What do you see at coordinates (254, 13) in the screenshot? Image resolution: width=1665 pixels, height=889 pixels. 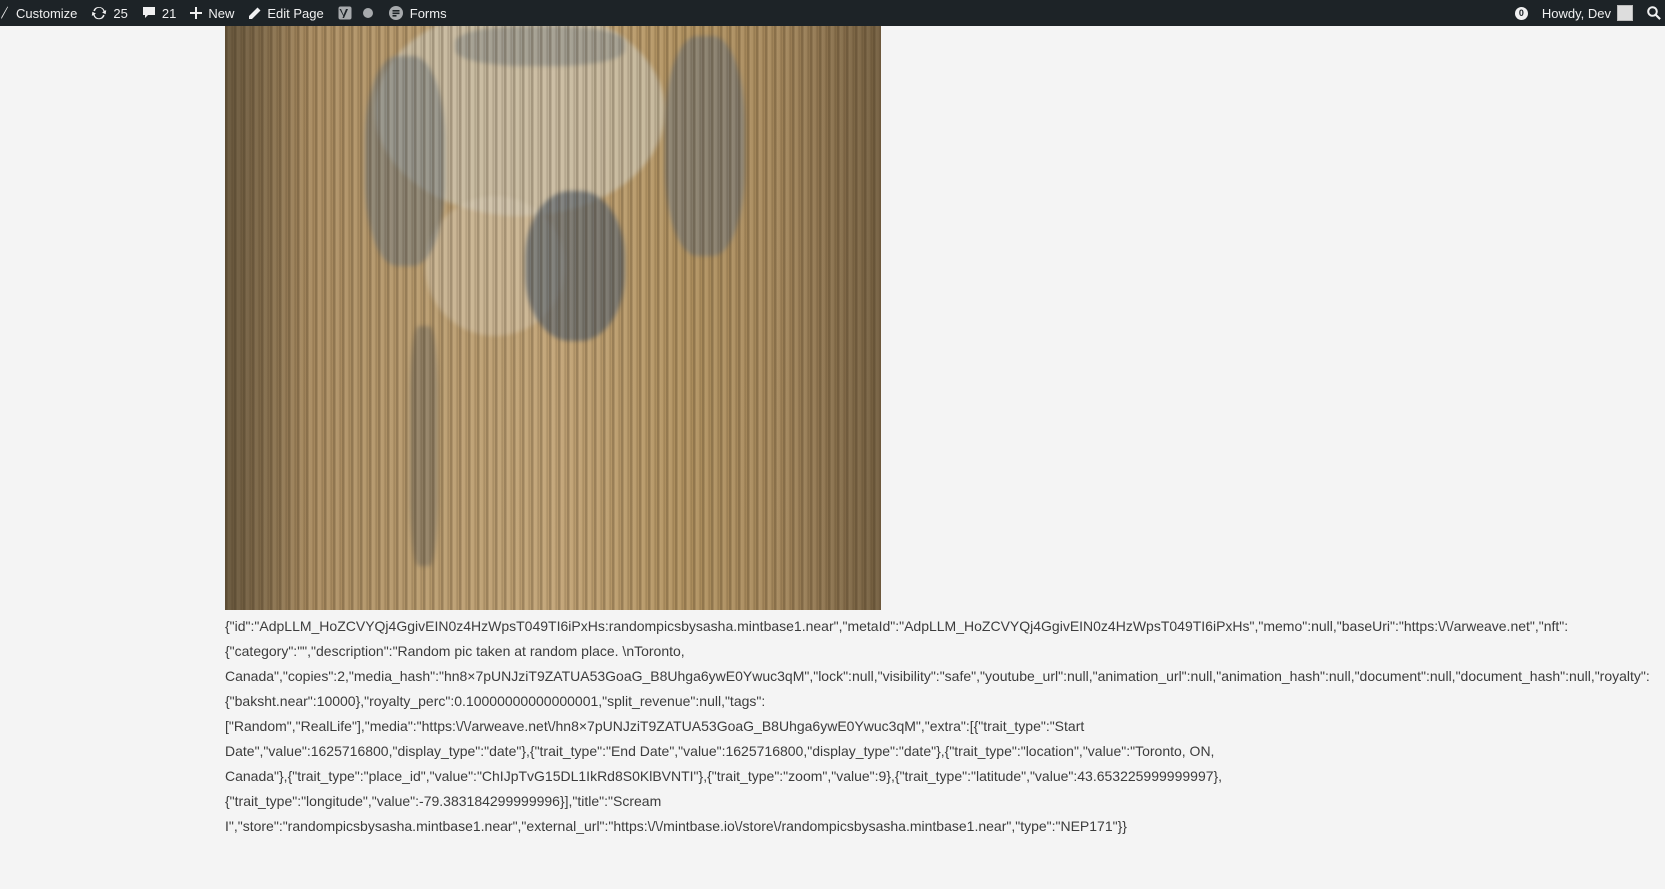 I see `pencil-icon` at bounding box center [254, 13].